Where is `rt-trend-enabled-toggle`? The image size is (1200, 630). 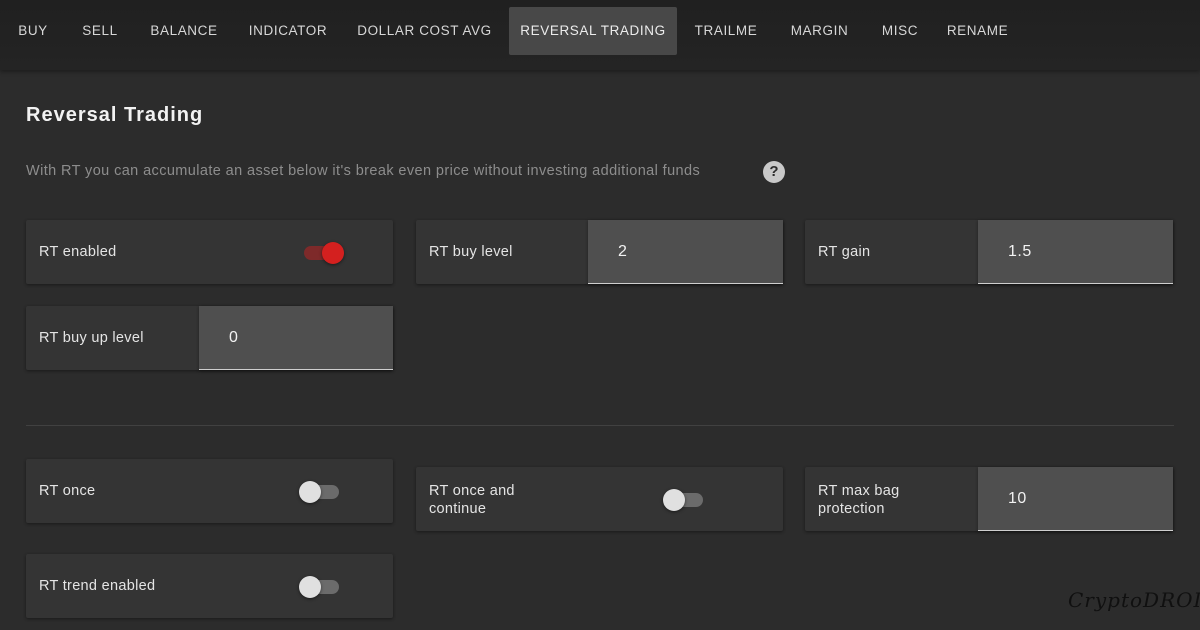
rt-trend-enabled-toggle is located at coordinates (320, 586).